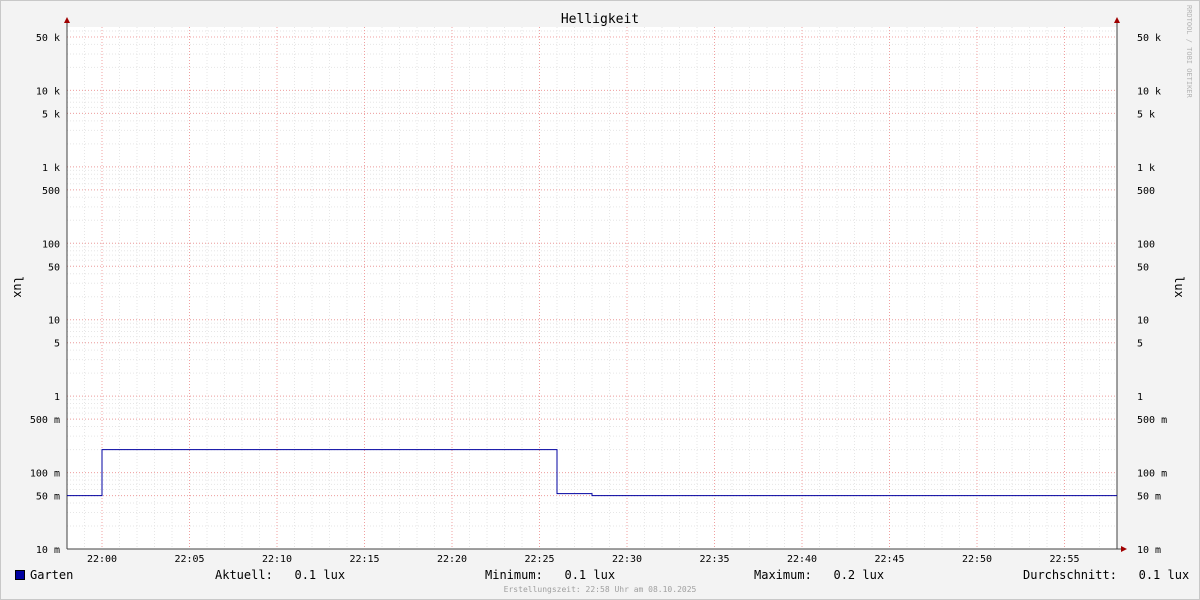 This screenshot has height=600, width=1200. I want to click on x-tick-label: 22:55, so click(1064, 559).